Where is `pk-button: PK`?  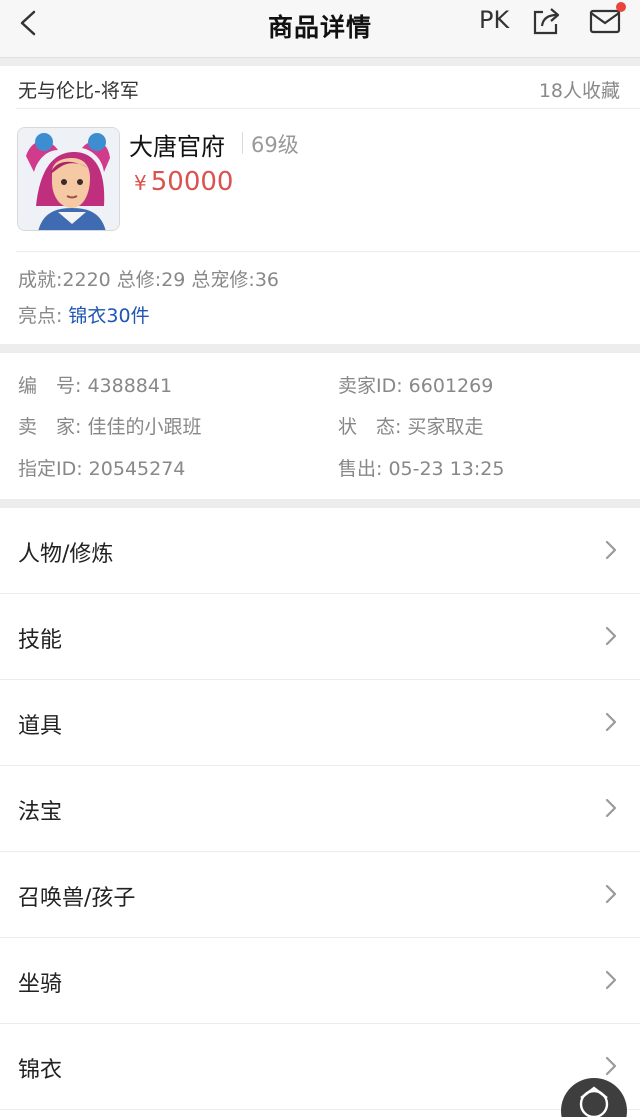
pk-button: PK is located at coordinates (494, 20).